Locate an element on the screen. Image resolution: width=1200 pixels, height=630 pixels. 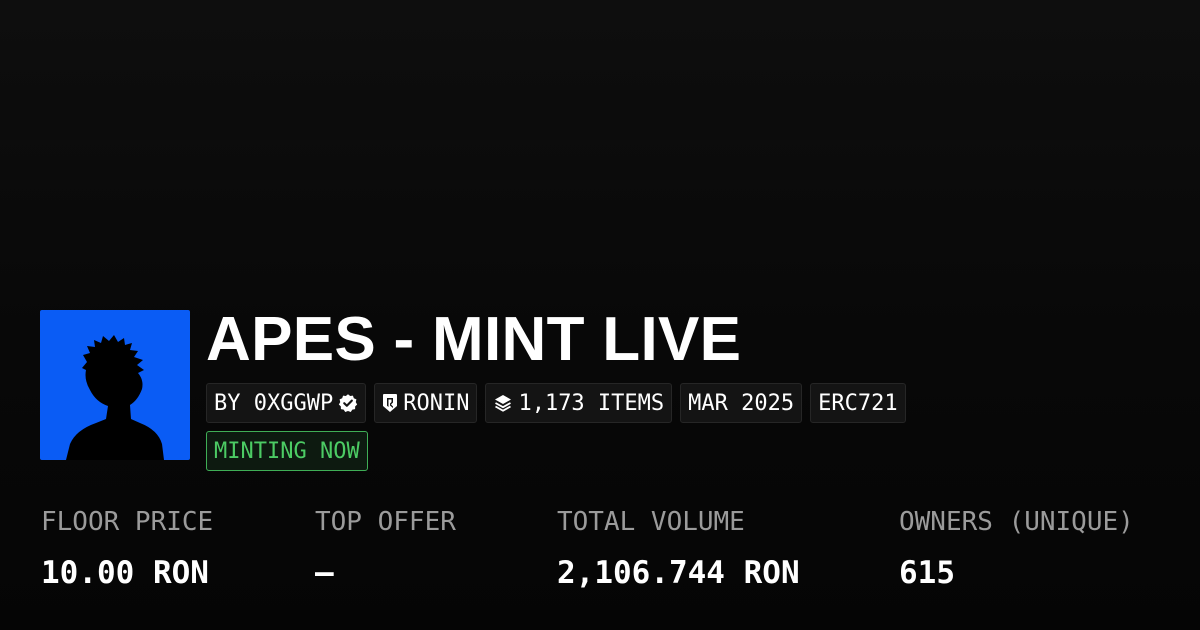
chain-chip: RONIN is located at coordinates (426, 403).